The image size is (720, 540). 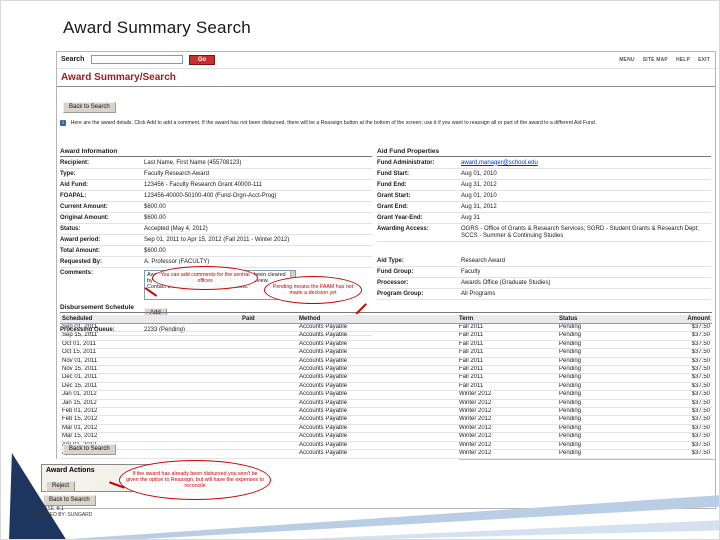 I want to click on field-value-link: award.manager@school.edu, so click(x=586, y=163).